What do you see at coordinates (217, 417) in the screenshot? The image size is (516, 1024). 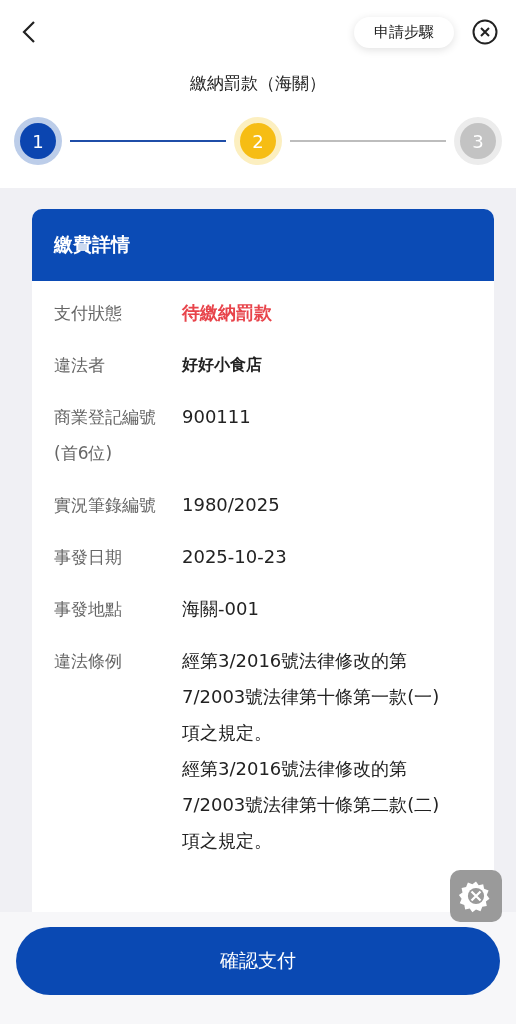 I see `field-value: 900111` at bounding box center [217, 417].